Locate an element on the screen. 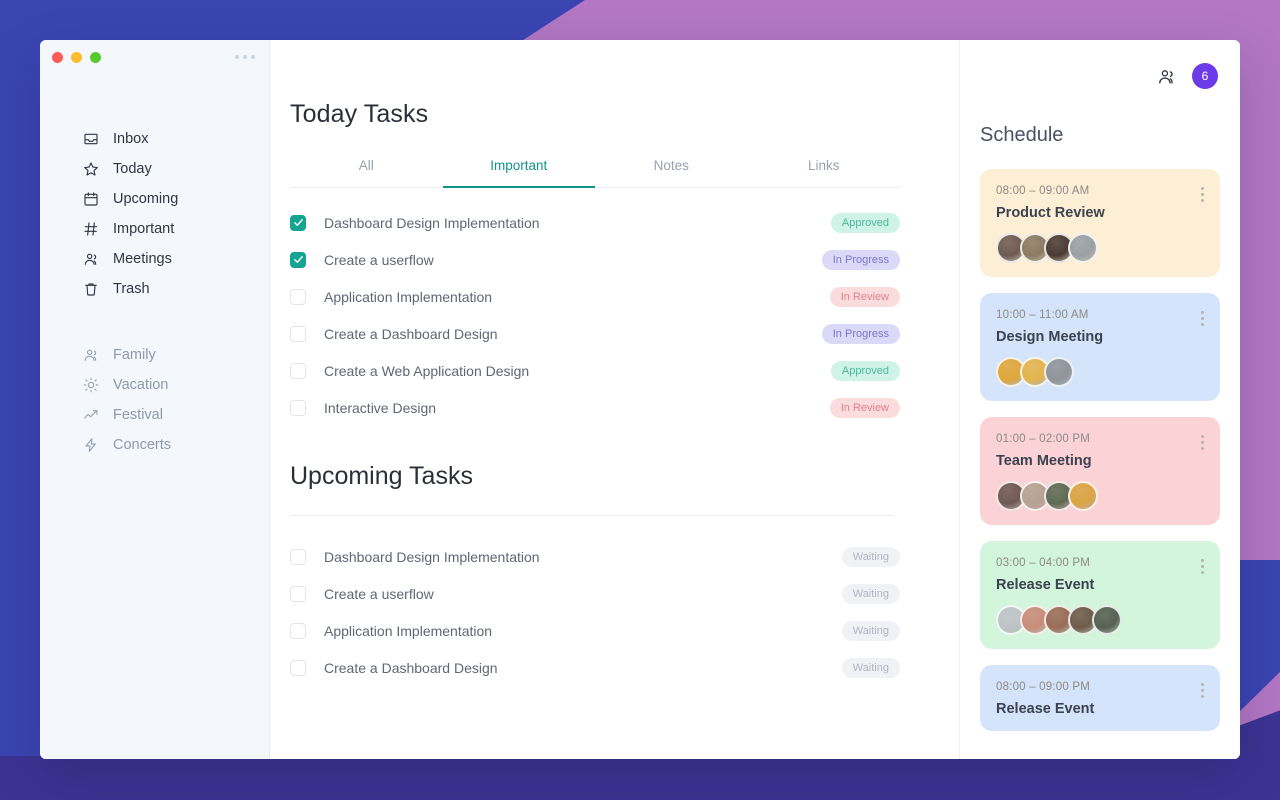 Image resolution: width=1280 pixels, height=800 pixels. minimize-button is located at coordinates (76, 57).